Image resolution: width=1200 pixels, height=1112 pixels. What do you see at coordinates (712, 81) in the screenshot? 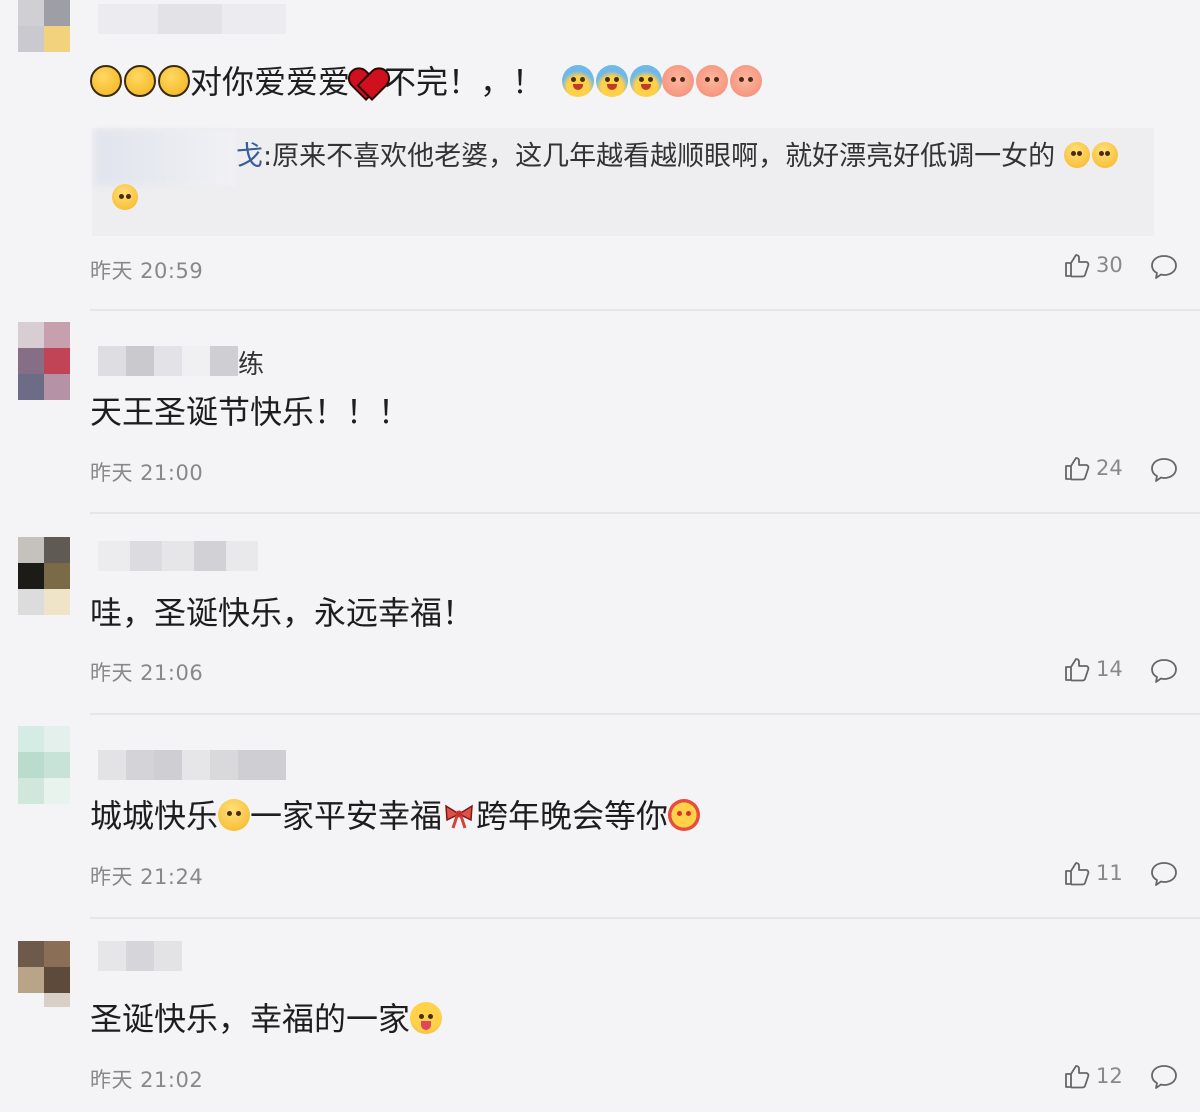
I see `pig-face-emoji` at bounding box center [712, 81].